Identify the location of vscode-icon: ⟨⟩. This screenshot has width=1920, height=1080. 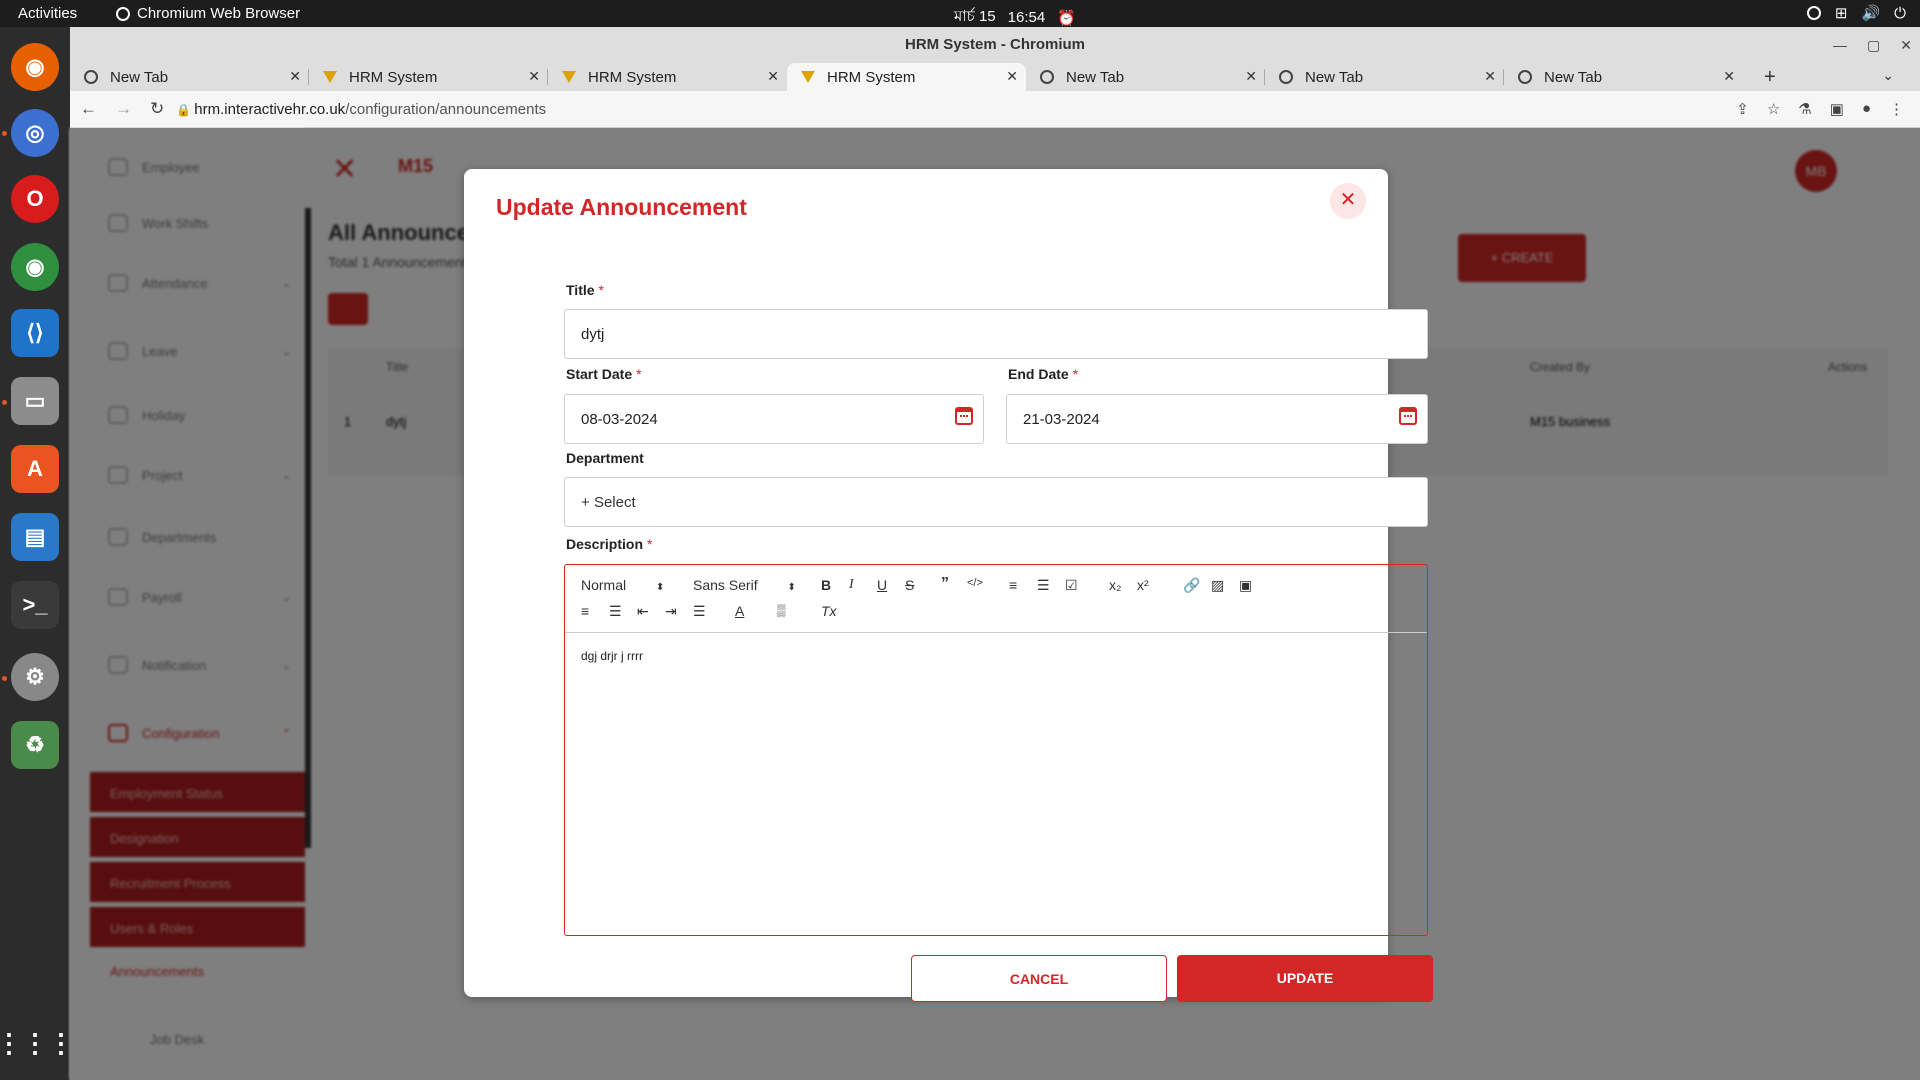
(35, 333).